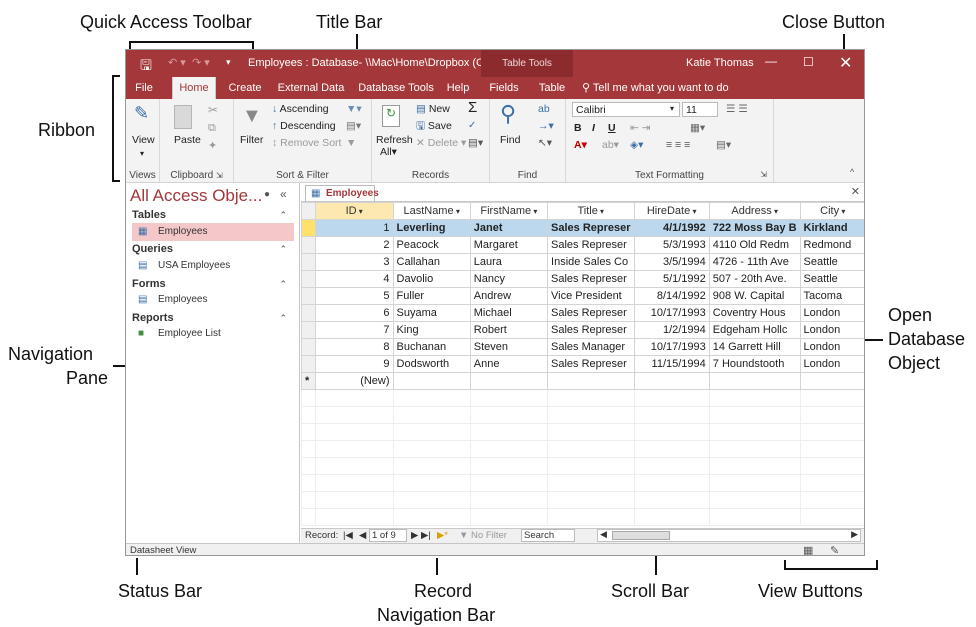 This screenshot has height=627, width=976. Describe the element at coordinates (546, 126) in the screenshot. I see `go-to-icon: →▾` at that location.